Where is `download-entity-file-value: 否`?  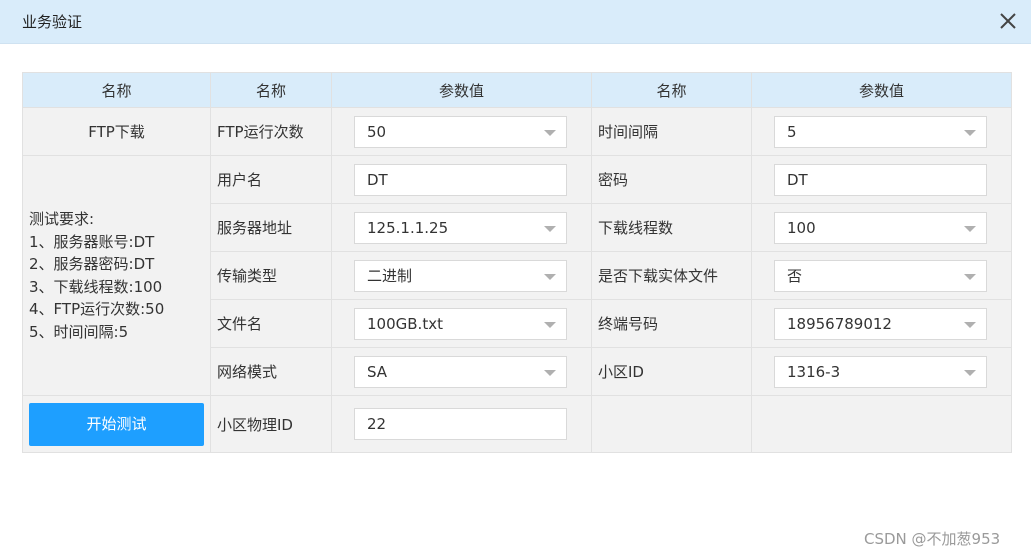 download-entity-file-value: 否 is located at coordinates (795, 275).